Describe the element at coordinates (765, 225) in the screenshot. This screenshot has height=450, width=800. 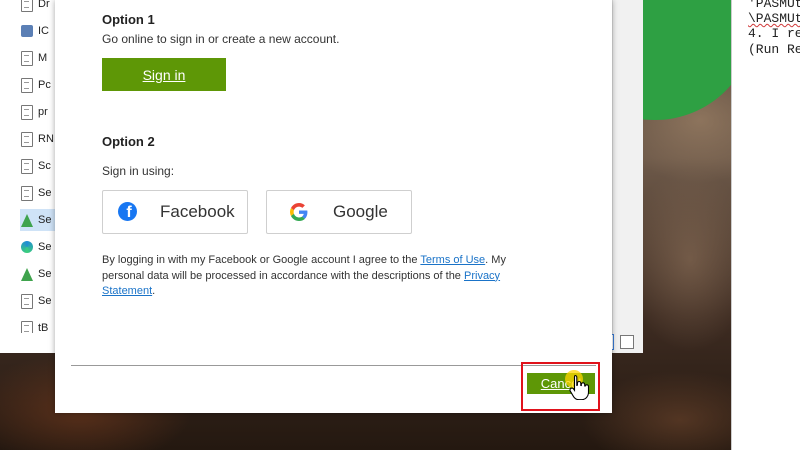
I see `text-editor: 'PASMUt \PASMUt 4. I re (Run Re` at that location.